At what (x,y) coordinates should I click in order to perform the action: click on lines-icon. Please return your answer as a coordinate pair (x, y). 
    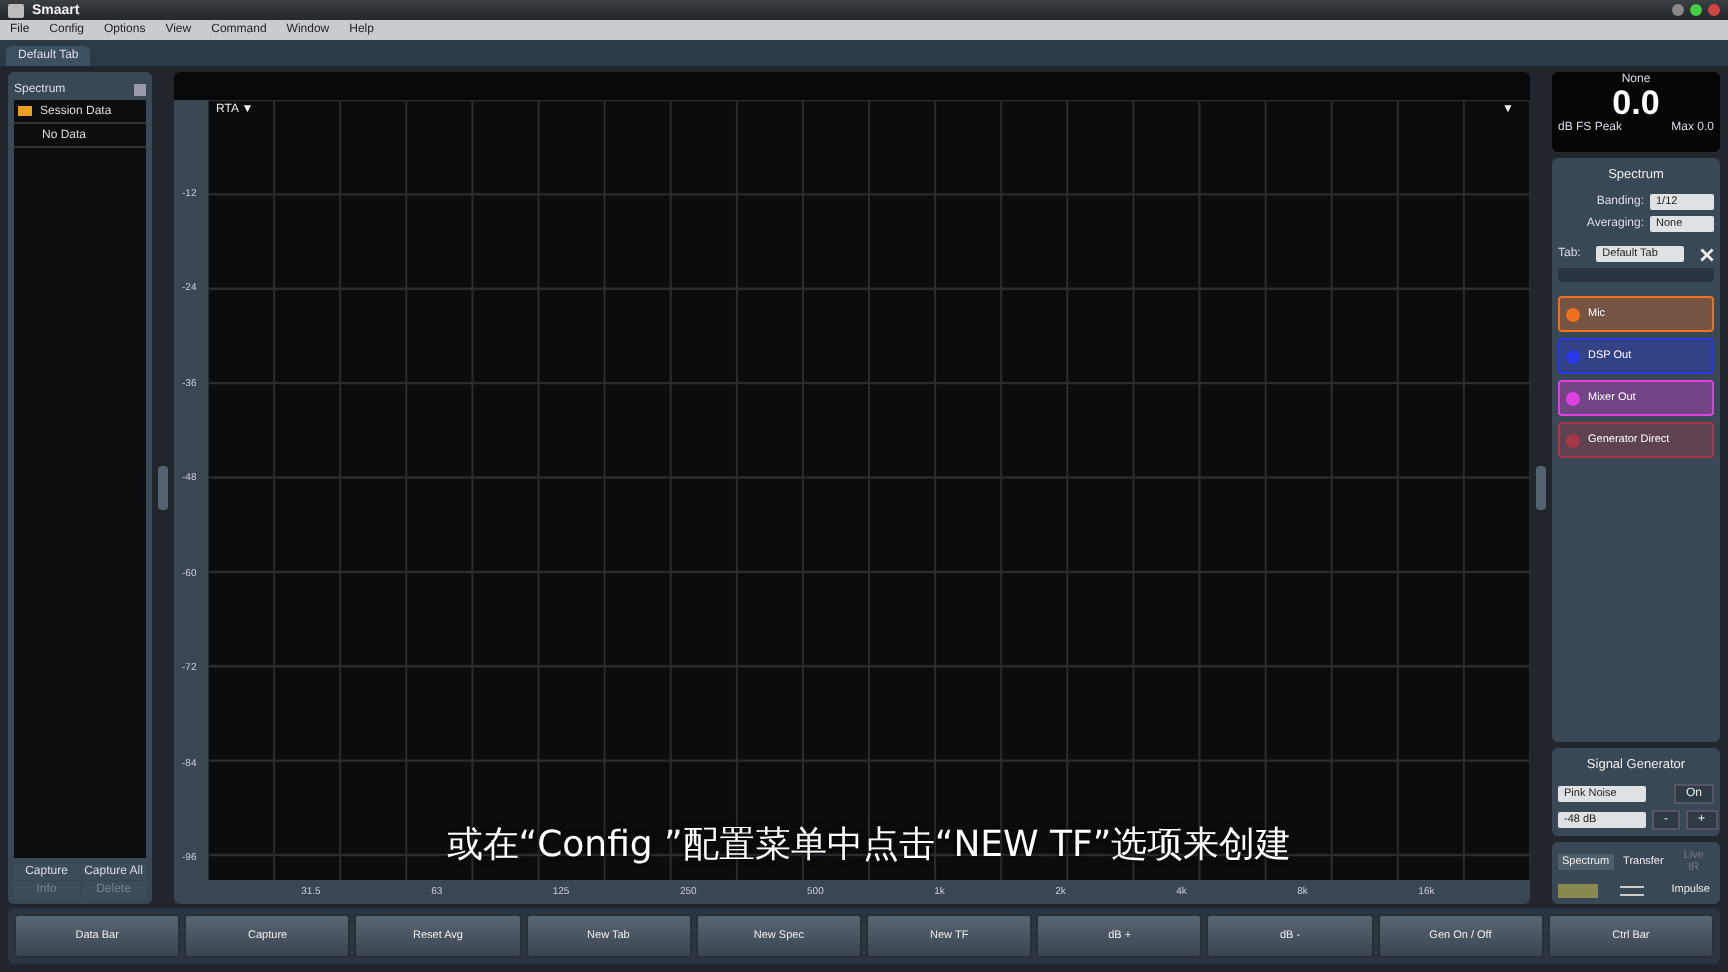
    Looking at the image, I should click on (1632, 890).